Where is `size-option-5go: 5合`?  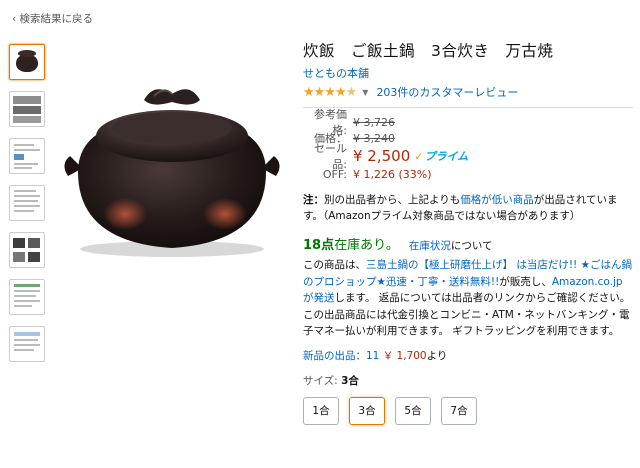
size-option-5go: 5合 is located at coordinates (413, 410).